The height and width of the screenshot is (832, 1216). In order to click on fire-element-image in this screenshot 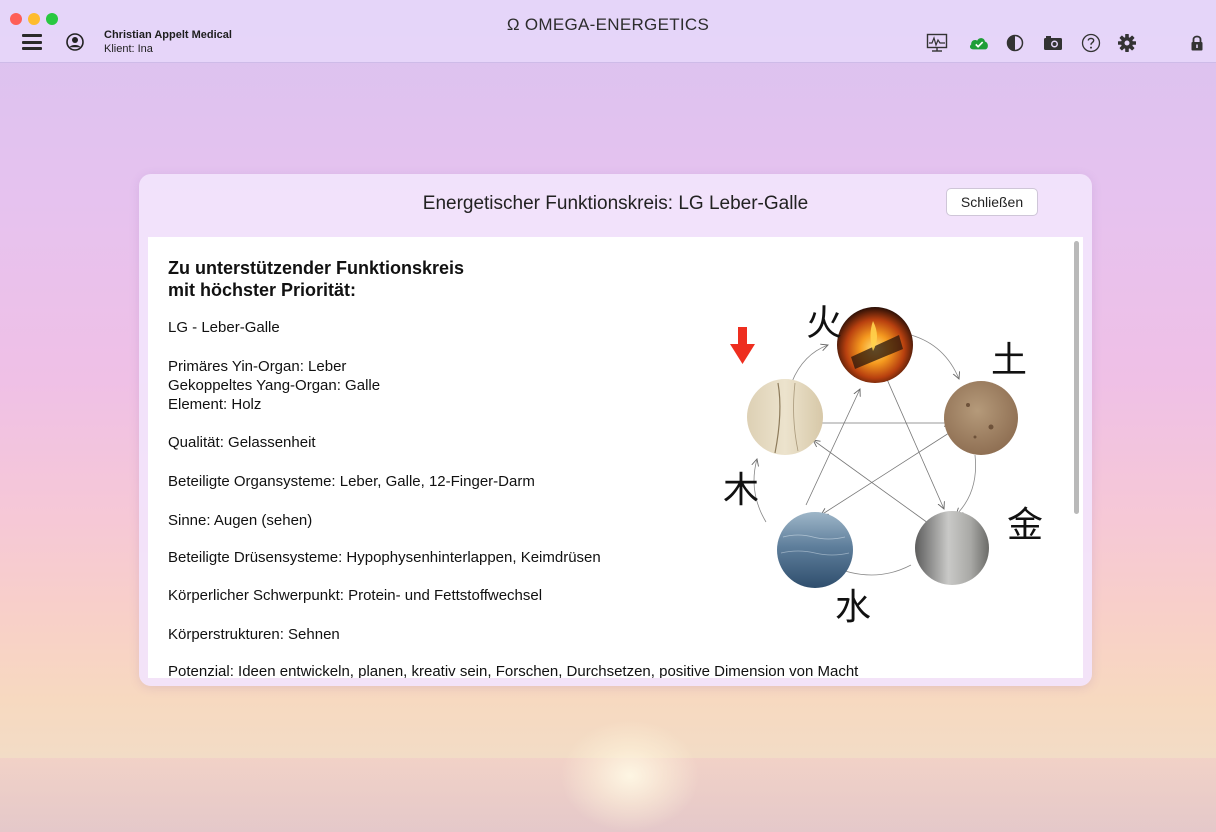, I will do `click(875, 345)`.